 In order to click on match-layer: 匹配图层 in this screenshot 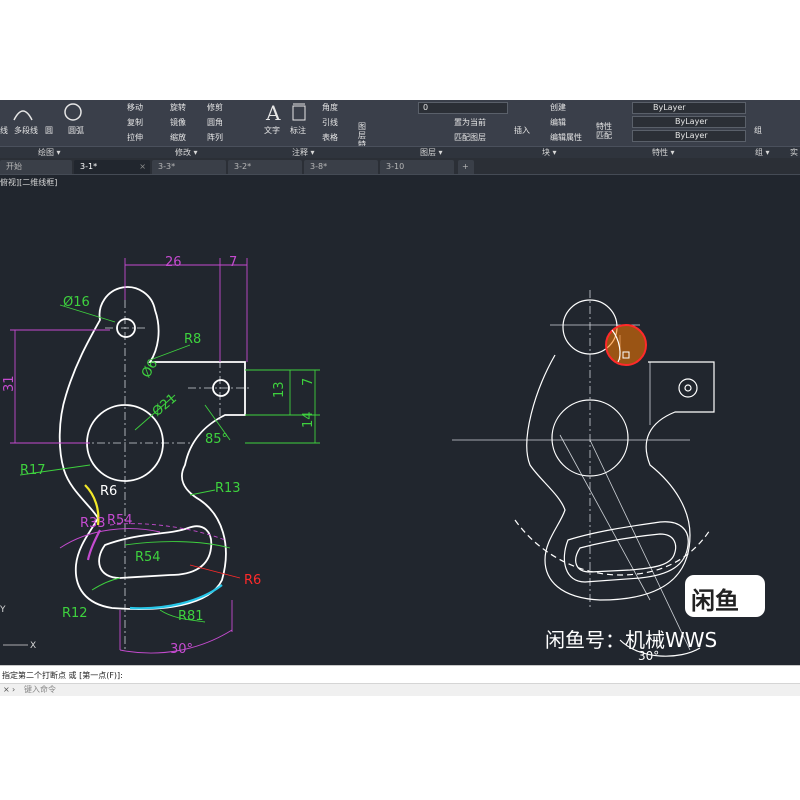, I will do `click(470, 137)`.